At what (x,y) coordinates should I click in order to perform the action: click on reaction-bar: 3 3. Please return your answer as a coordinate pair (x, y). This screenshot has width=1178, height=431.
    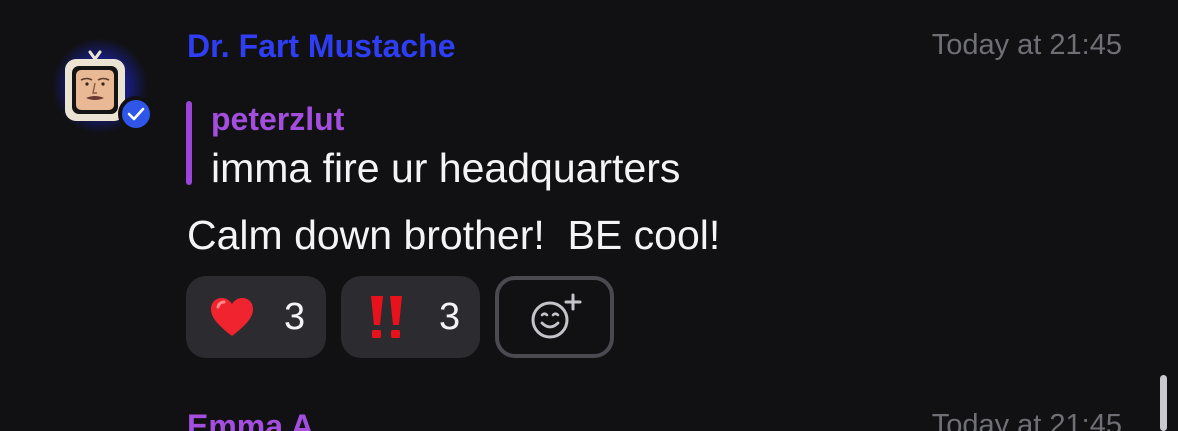
    Looking at the image, I should click on (400, 317).